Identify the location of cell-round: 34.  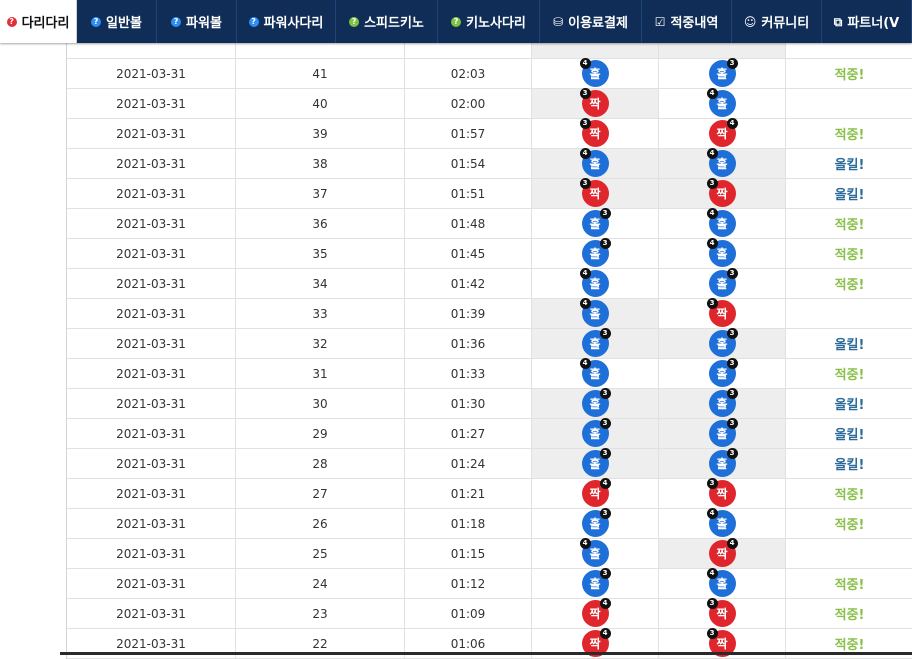
(320, 283).